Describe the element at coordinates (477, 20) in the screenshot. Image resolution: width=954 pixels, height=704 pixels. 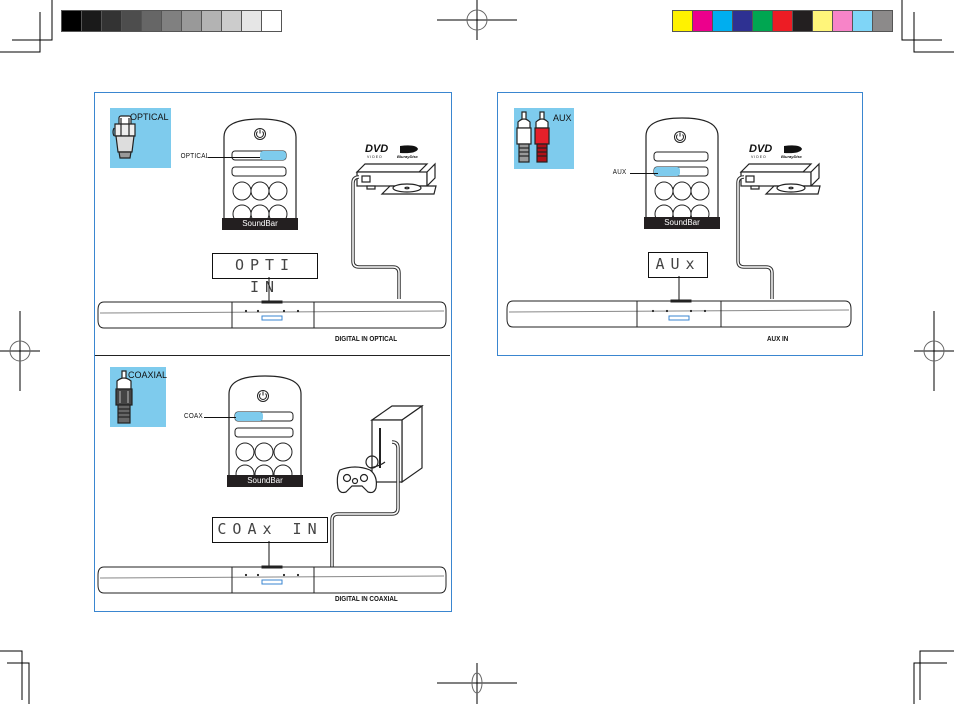
I see `registration-mark-top` at that location.